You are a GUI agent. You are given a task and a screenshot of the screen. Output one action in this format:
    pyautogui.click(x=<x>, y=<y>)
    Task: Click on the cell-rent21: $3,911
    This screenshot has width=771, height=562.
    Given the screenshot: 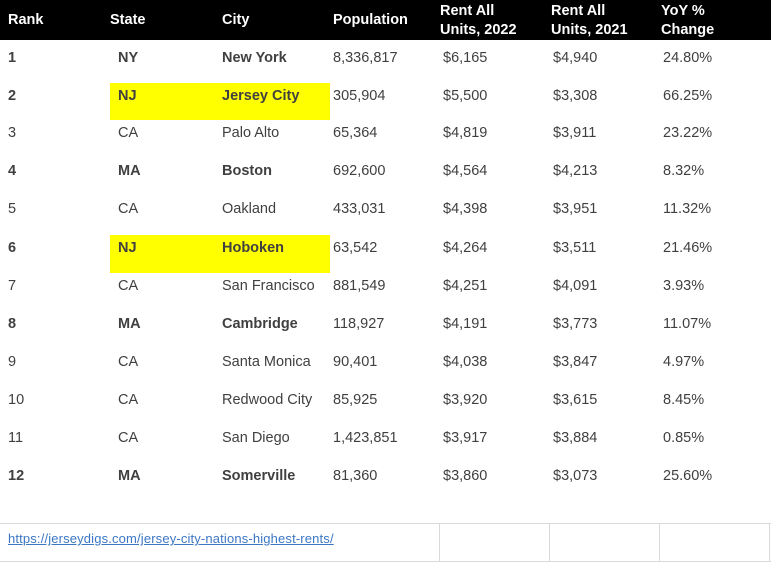 What is the action you would take?
    pyautogui.click(x=575, y=133)
    